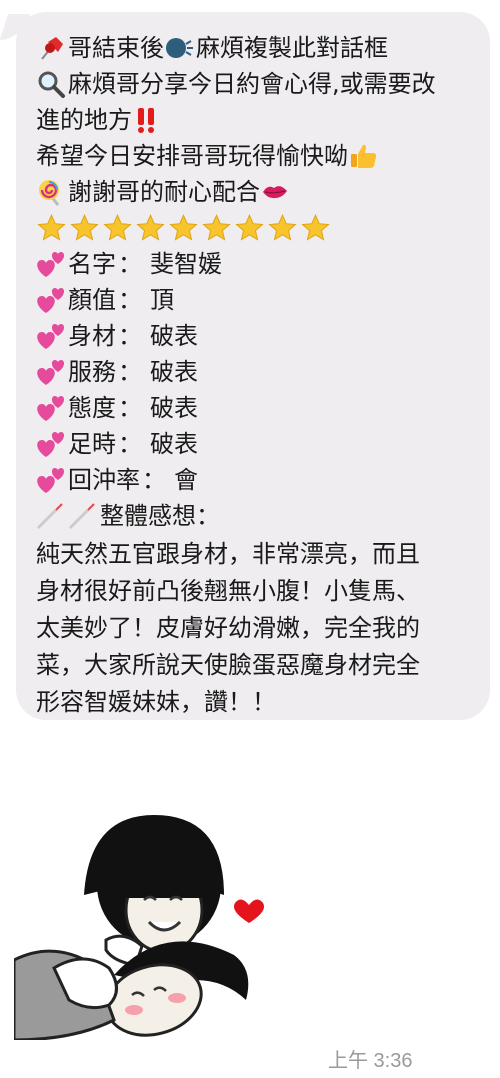  Describe the element at coordinates (186, 264) in the screenshot. I see `field-value: 斐智媛` at that location.